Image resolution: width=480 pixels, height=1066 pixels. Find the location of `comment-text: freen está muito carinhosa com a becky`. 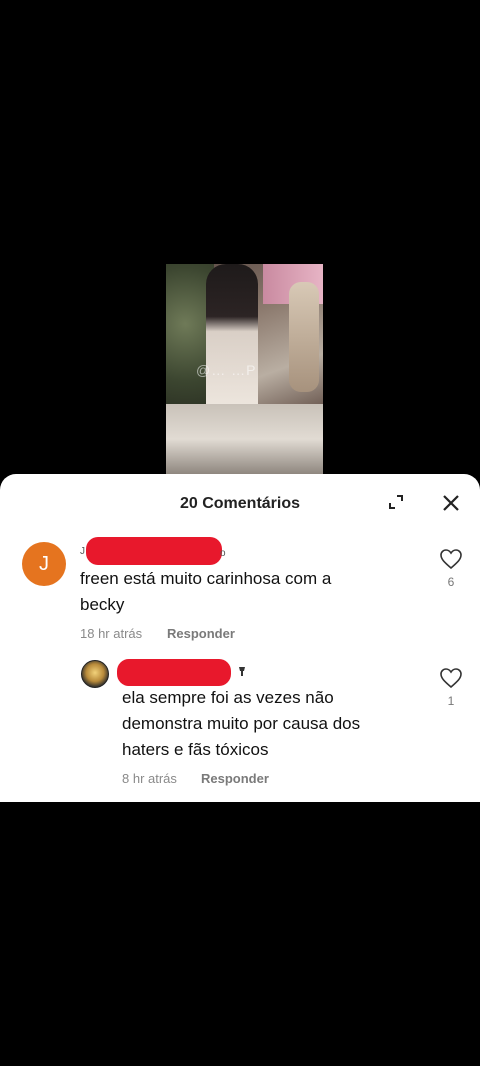

comment-text: freen está muito carinhosa com a becky is located at coordinates (206, 591).